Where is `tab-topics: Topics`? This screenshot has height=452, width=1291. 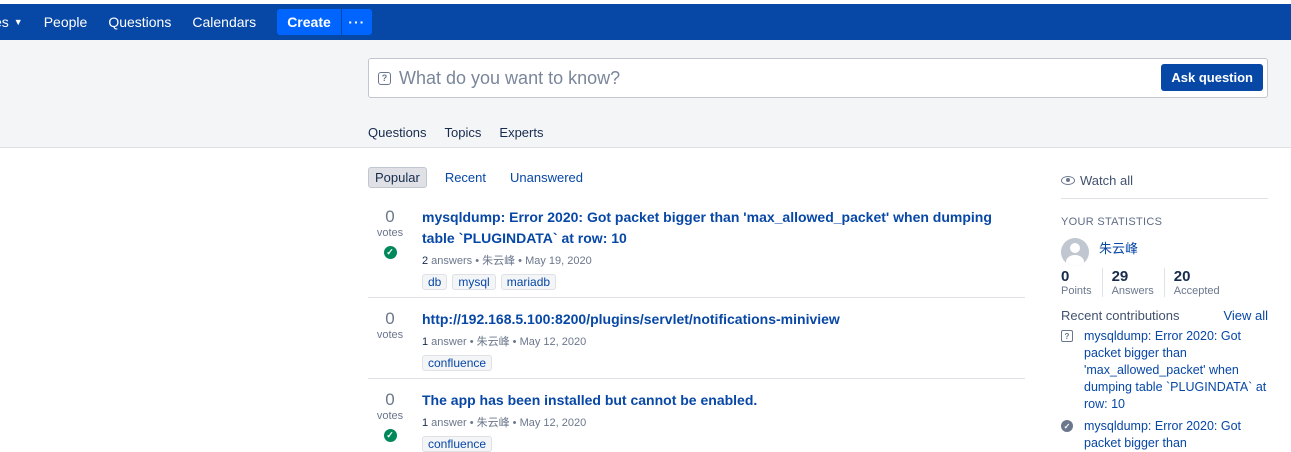
tab-topics: Topics is located at coordinates (463, 132).